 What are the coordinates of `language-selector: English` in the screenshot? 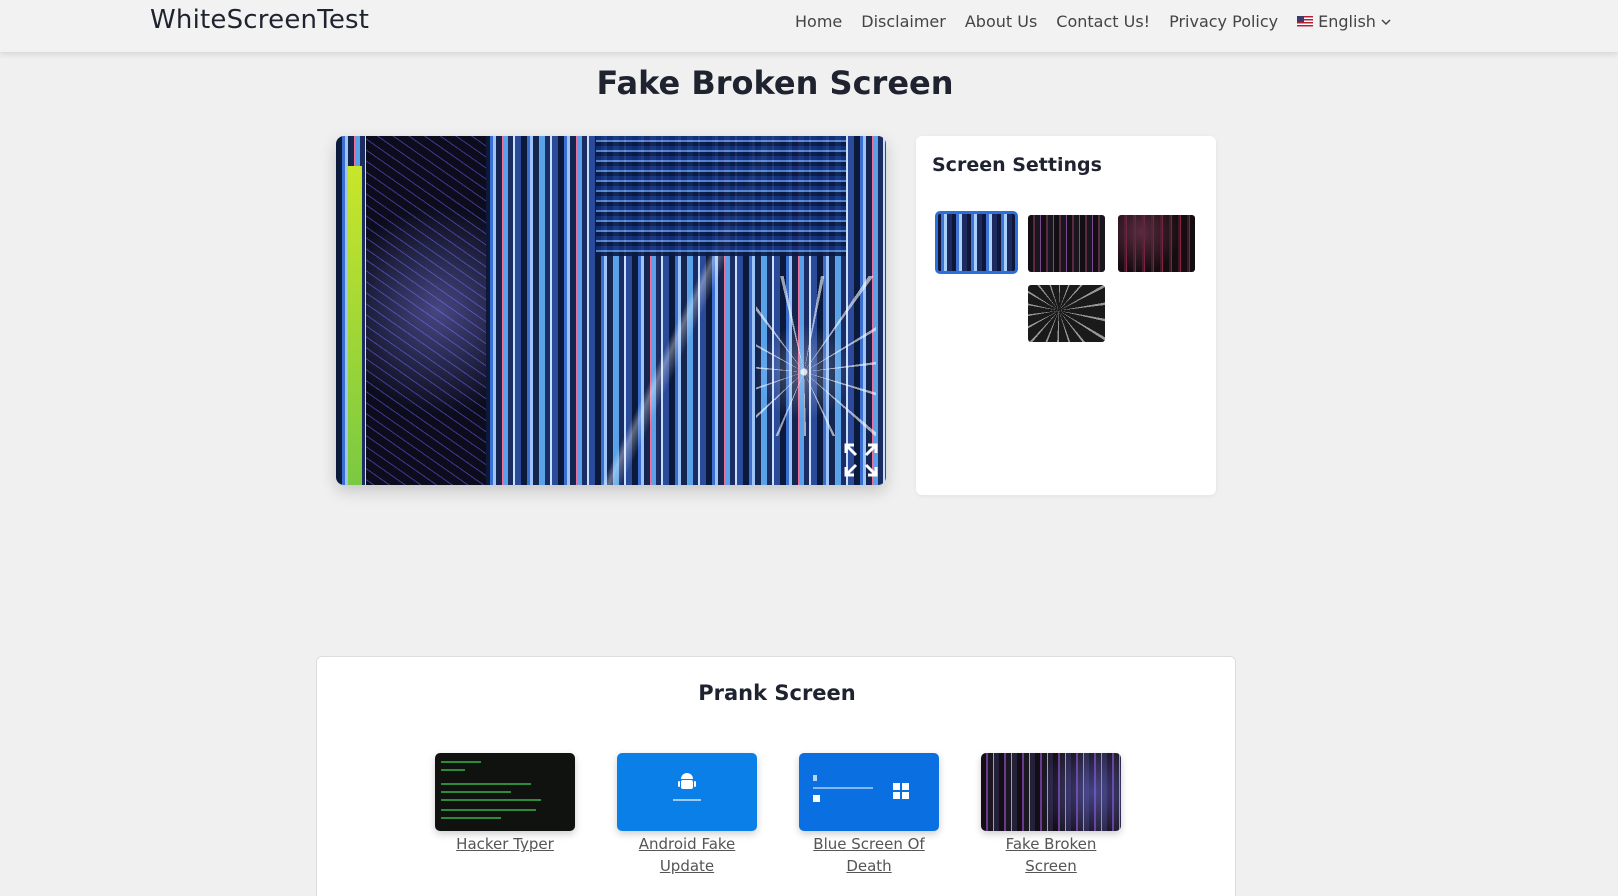 It's located at (1344, 21).